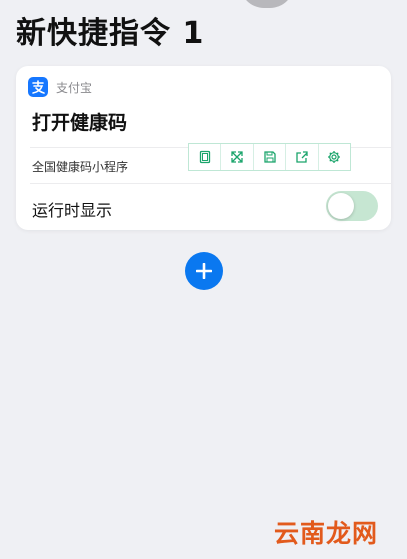 The width and height of the screenshot is (407, 559). I want to click on shuffle-button, so click(237, 157).